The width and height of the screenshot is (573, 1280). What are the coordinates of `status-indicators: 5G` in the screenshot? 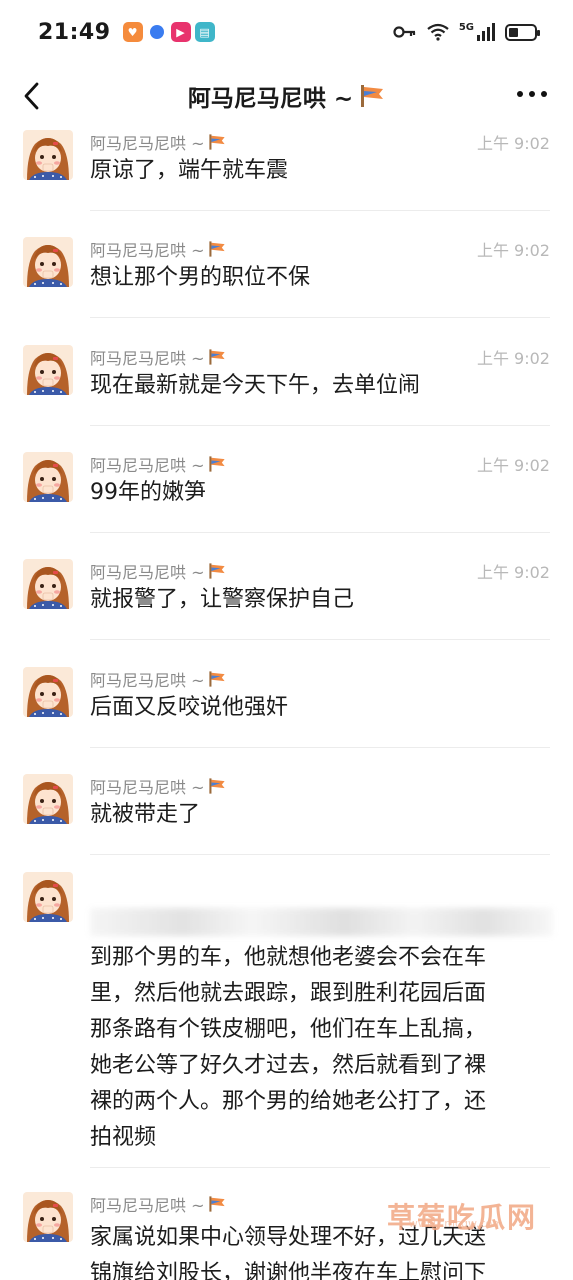 It's located at (466, 32).